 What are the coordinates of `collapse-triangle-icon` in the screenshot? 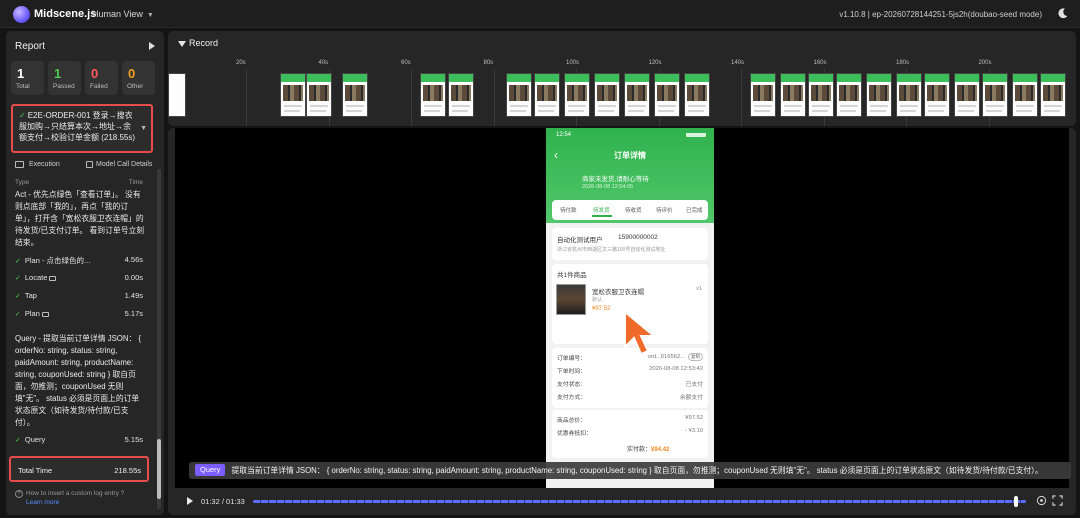 It's located at (182, 44).